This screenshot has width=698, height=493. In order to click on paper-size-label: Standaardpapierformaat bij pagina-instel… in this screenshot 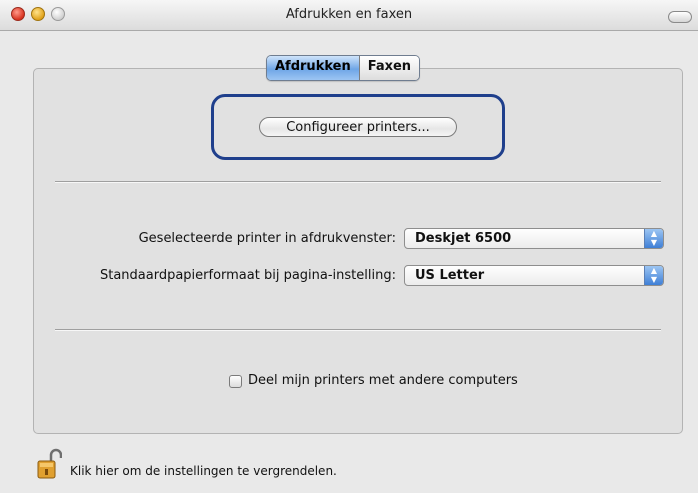, I will do `click(247, 275)`.